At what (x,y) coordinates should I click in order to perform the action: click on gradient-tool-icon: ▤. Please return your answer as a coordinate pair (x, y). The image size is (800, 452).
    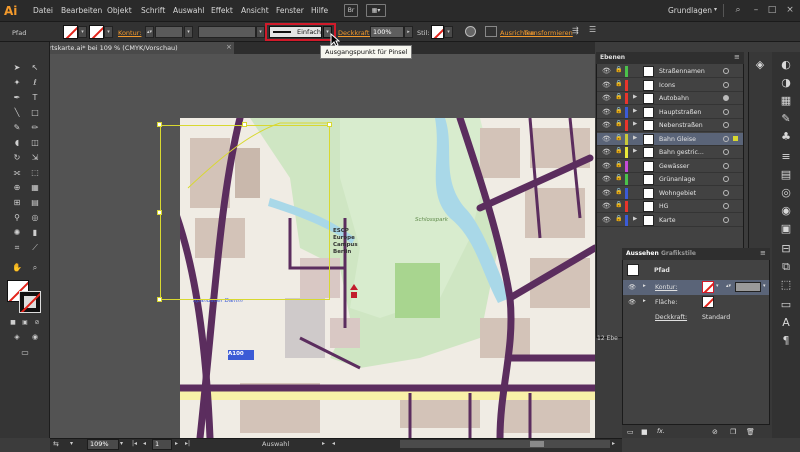
    Looking at the image, I should click on (35, 202).